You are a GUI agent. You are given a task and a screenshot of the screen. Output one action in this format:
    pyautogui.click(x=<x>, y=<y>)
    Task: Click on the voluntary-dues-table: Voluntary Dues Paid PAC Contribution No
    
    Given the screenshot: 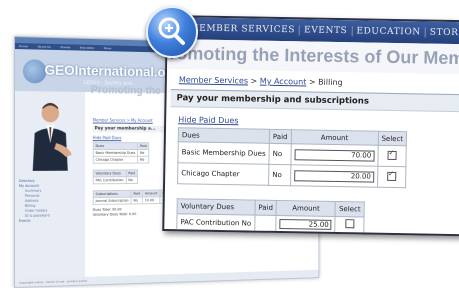 What is the action you would take?
    pyautogui.click(x=115, y=176)
    